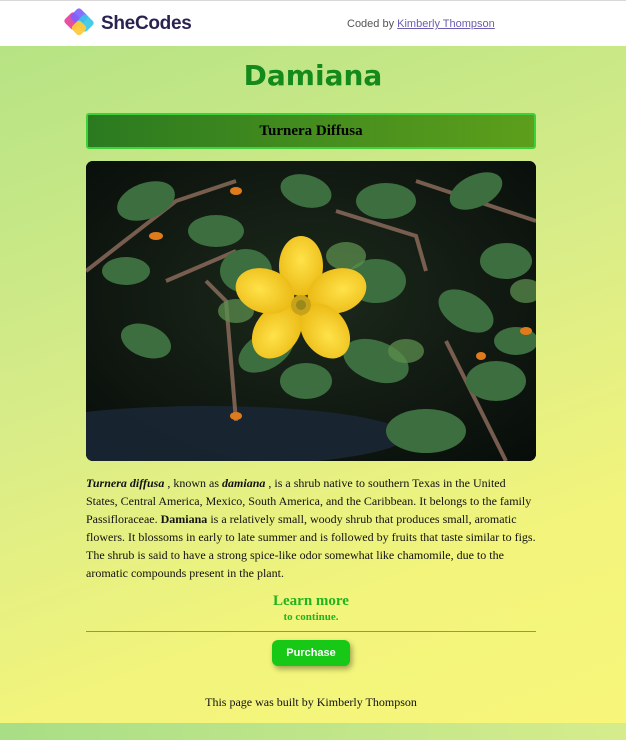 This screenshot has height=740, width=626. I want to click on purchase-button: Purchase, so click(311, 653).